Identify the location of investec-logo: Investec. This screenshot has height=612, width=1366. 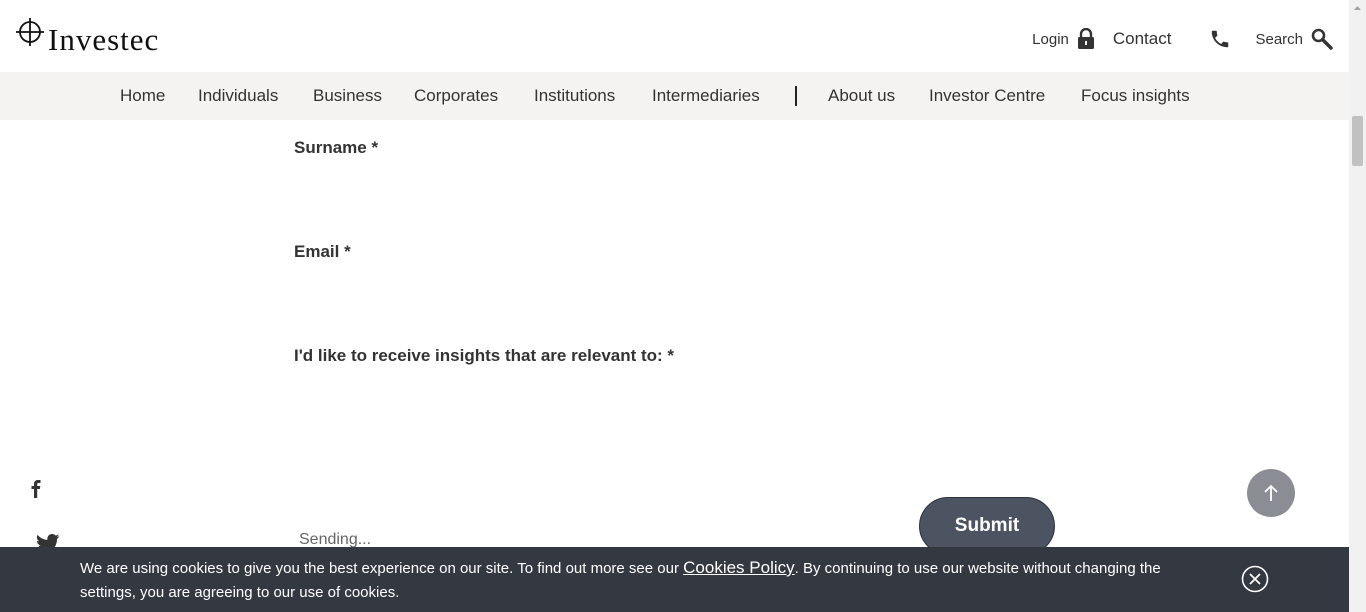
(87, 38).